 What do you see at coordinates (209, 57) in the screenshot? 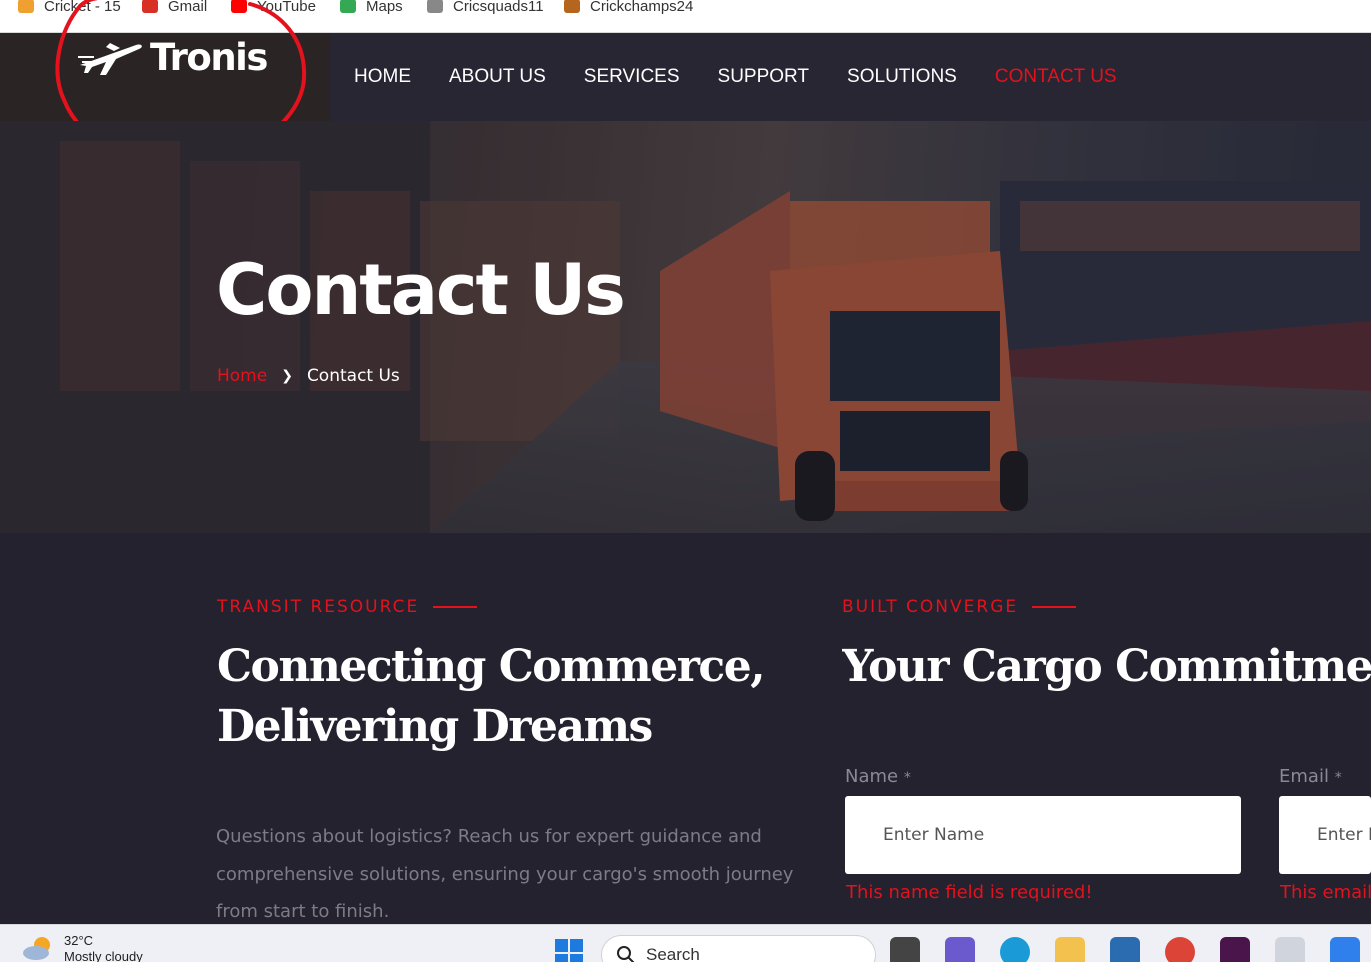
I see `logo-text: Tronis` at bounding box center [209, 57].